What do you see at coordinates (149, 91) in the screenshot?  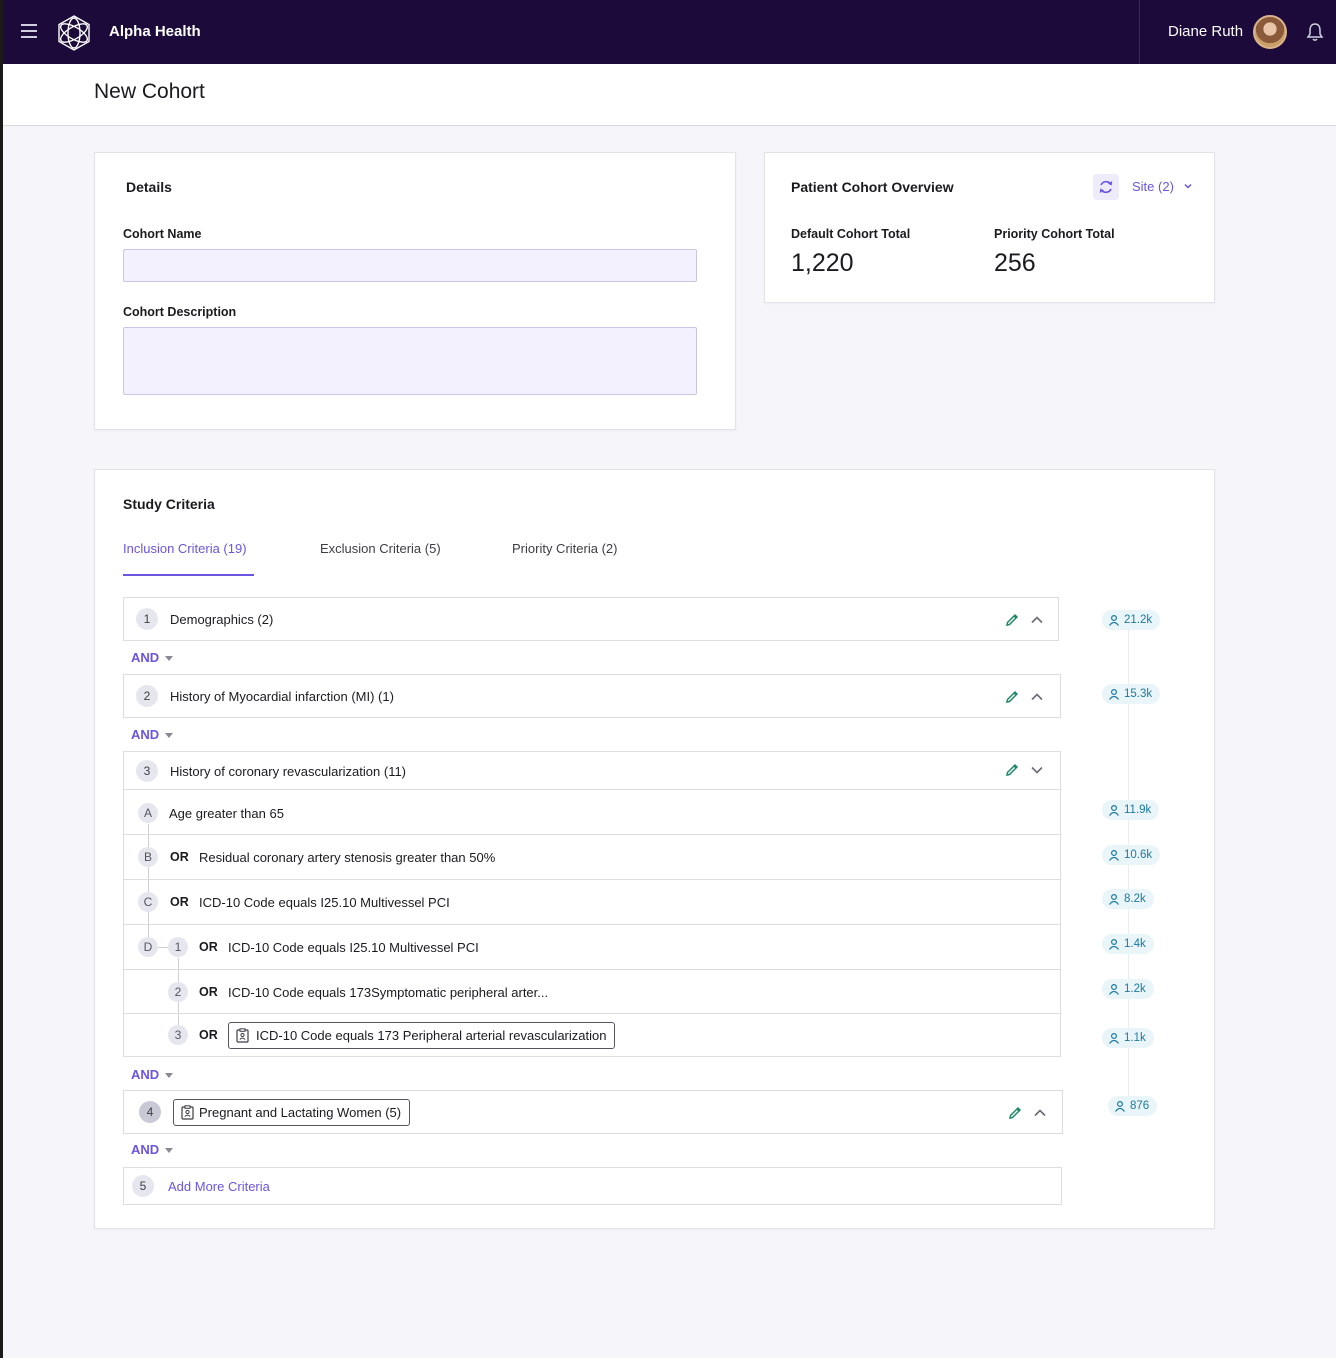 I see `page-title: New Cohort` at bounding box center [149, 91].